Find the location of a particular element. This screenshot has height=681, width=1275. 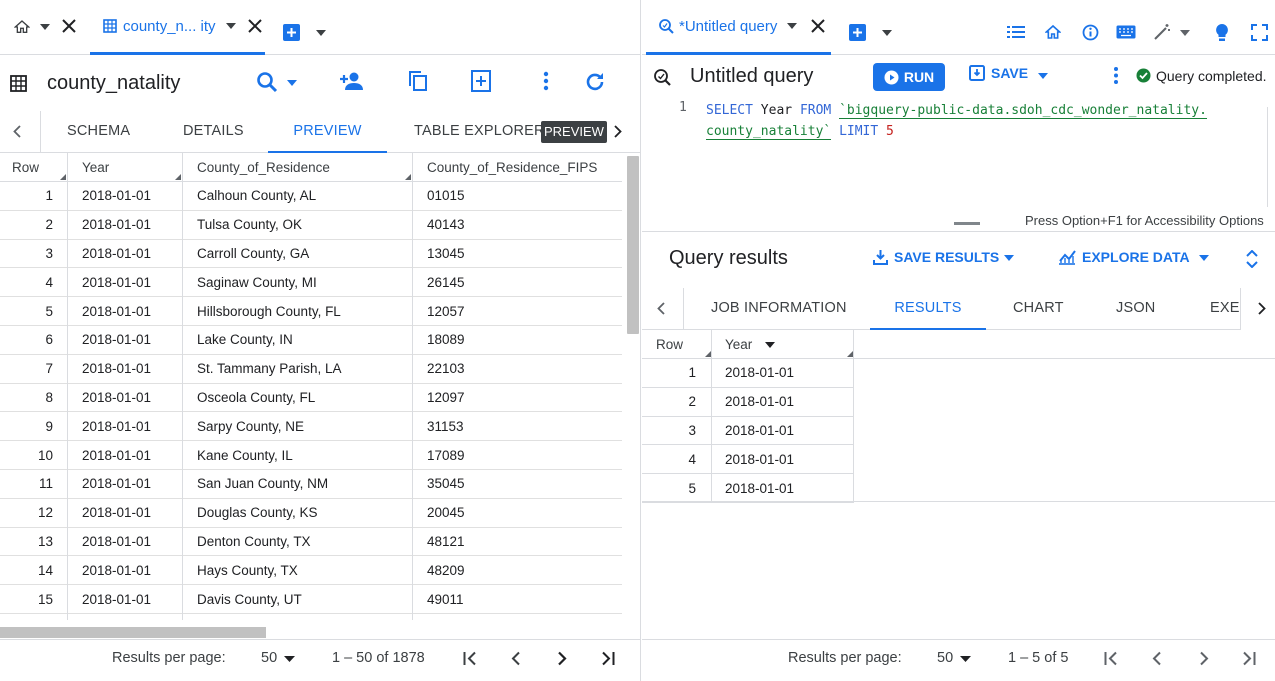

tab-results: RESULTS is located at coordinates (928, 309).